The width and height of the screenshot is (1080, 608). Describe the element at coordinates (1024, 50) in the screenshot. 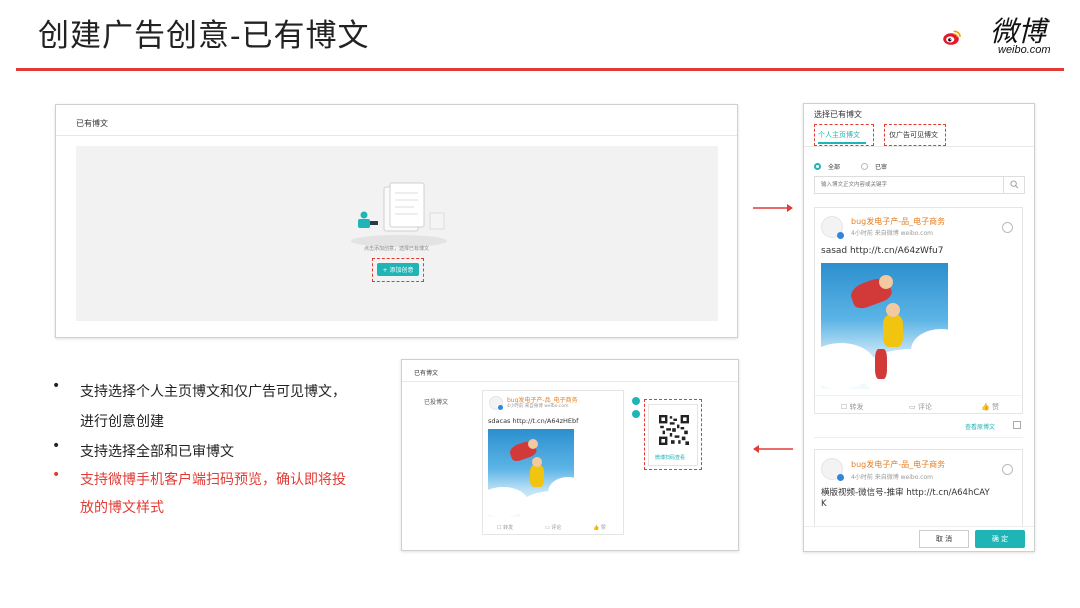

I see `logo-domain: weibo.com` at that location.